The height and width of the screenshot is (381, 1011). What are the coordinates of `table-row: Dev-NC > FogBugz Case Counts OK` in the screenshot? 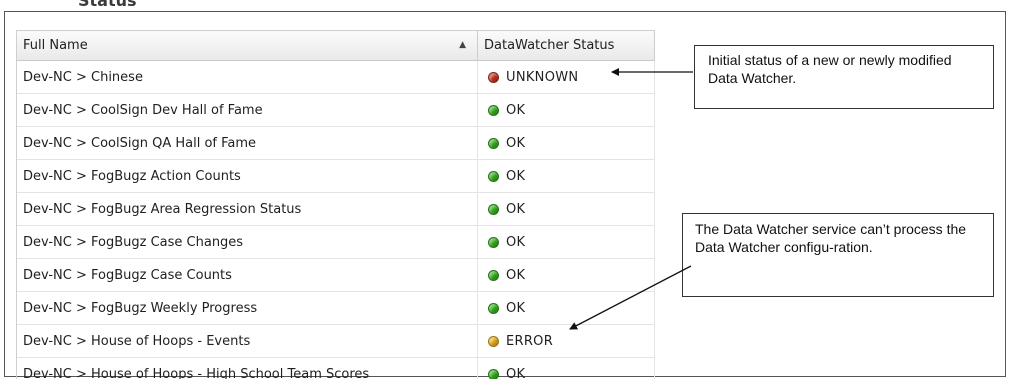 It's located at (336, 275).